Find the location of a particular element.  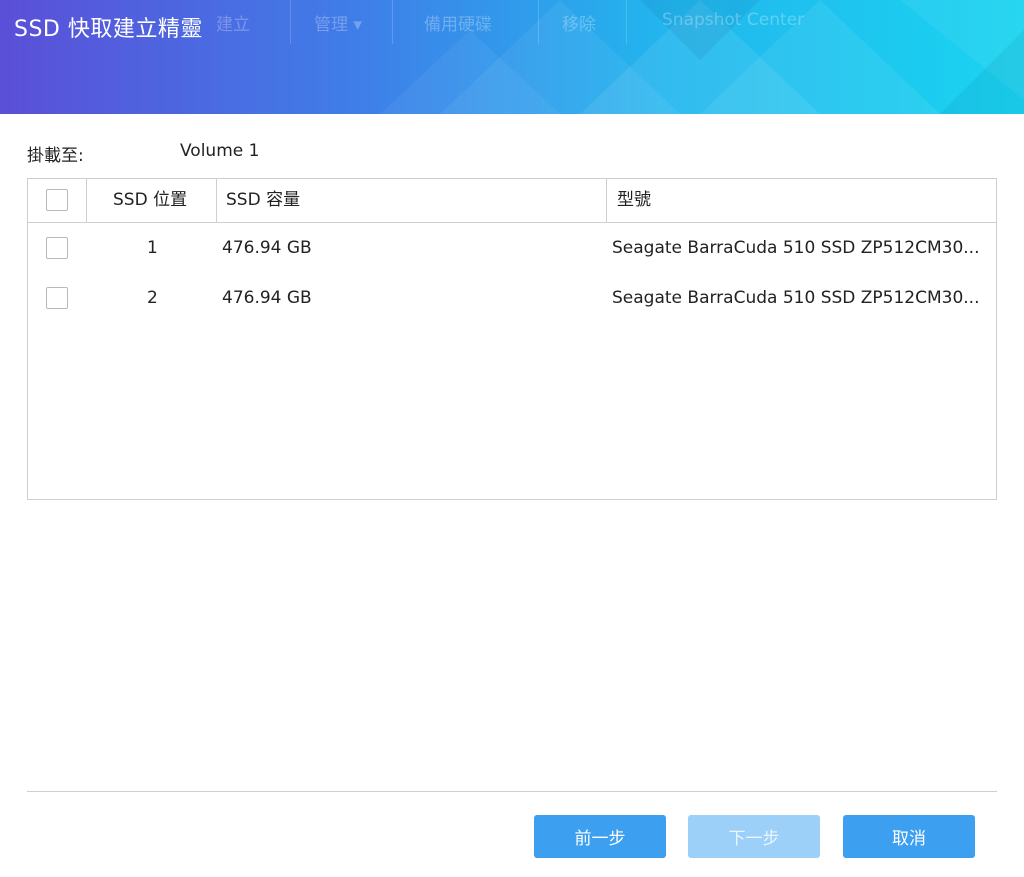

column-header-position: SSD 位置 is located at coordinates (150, 200).